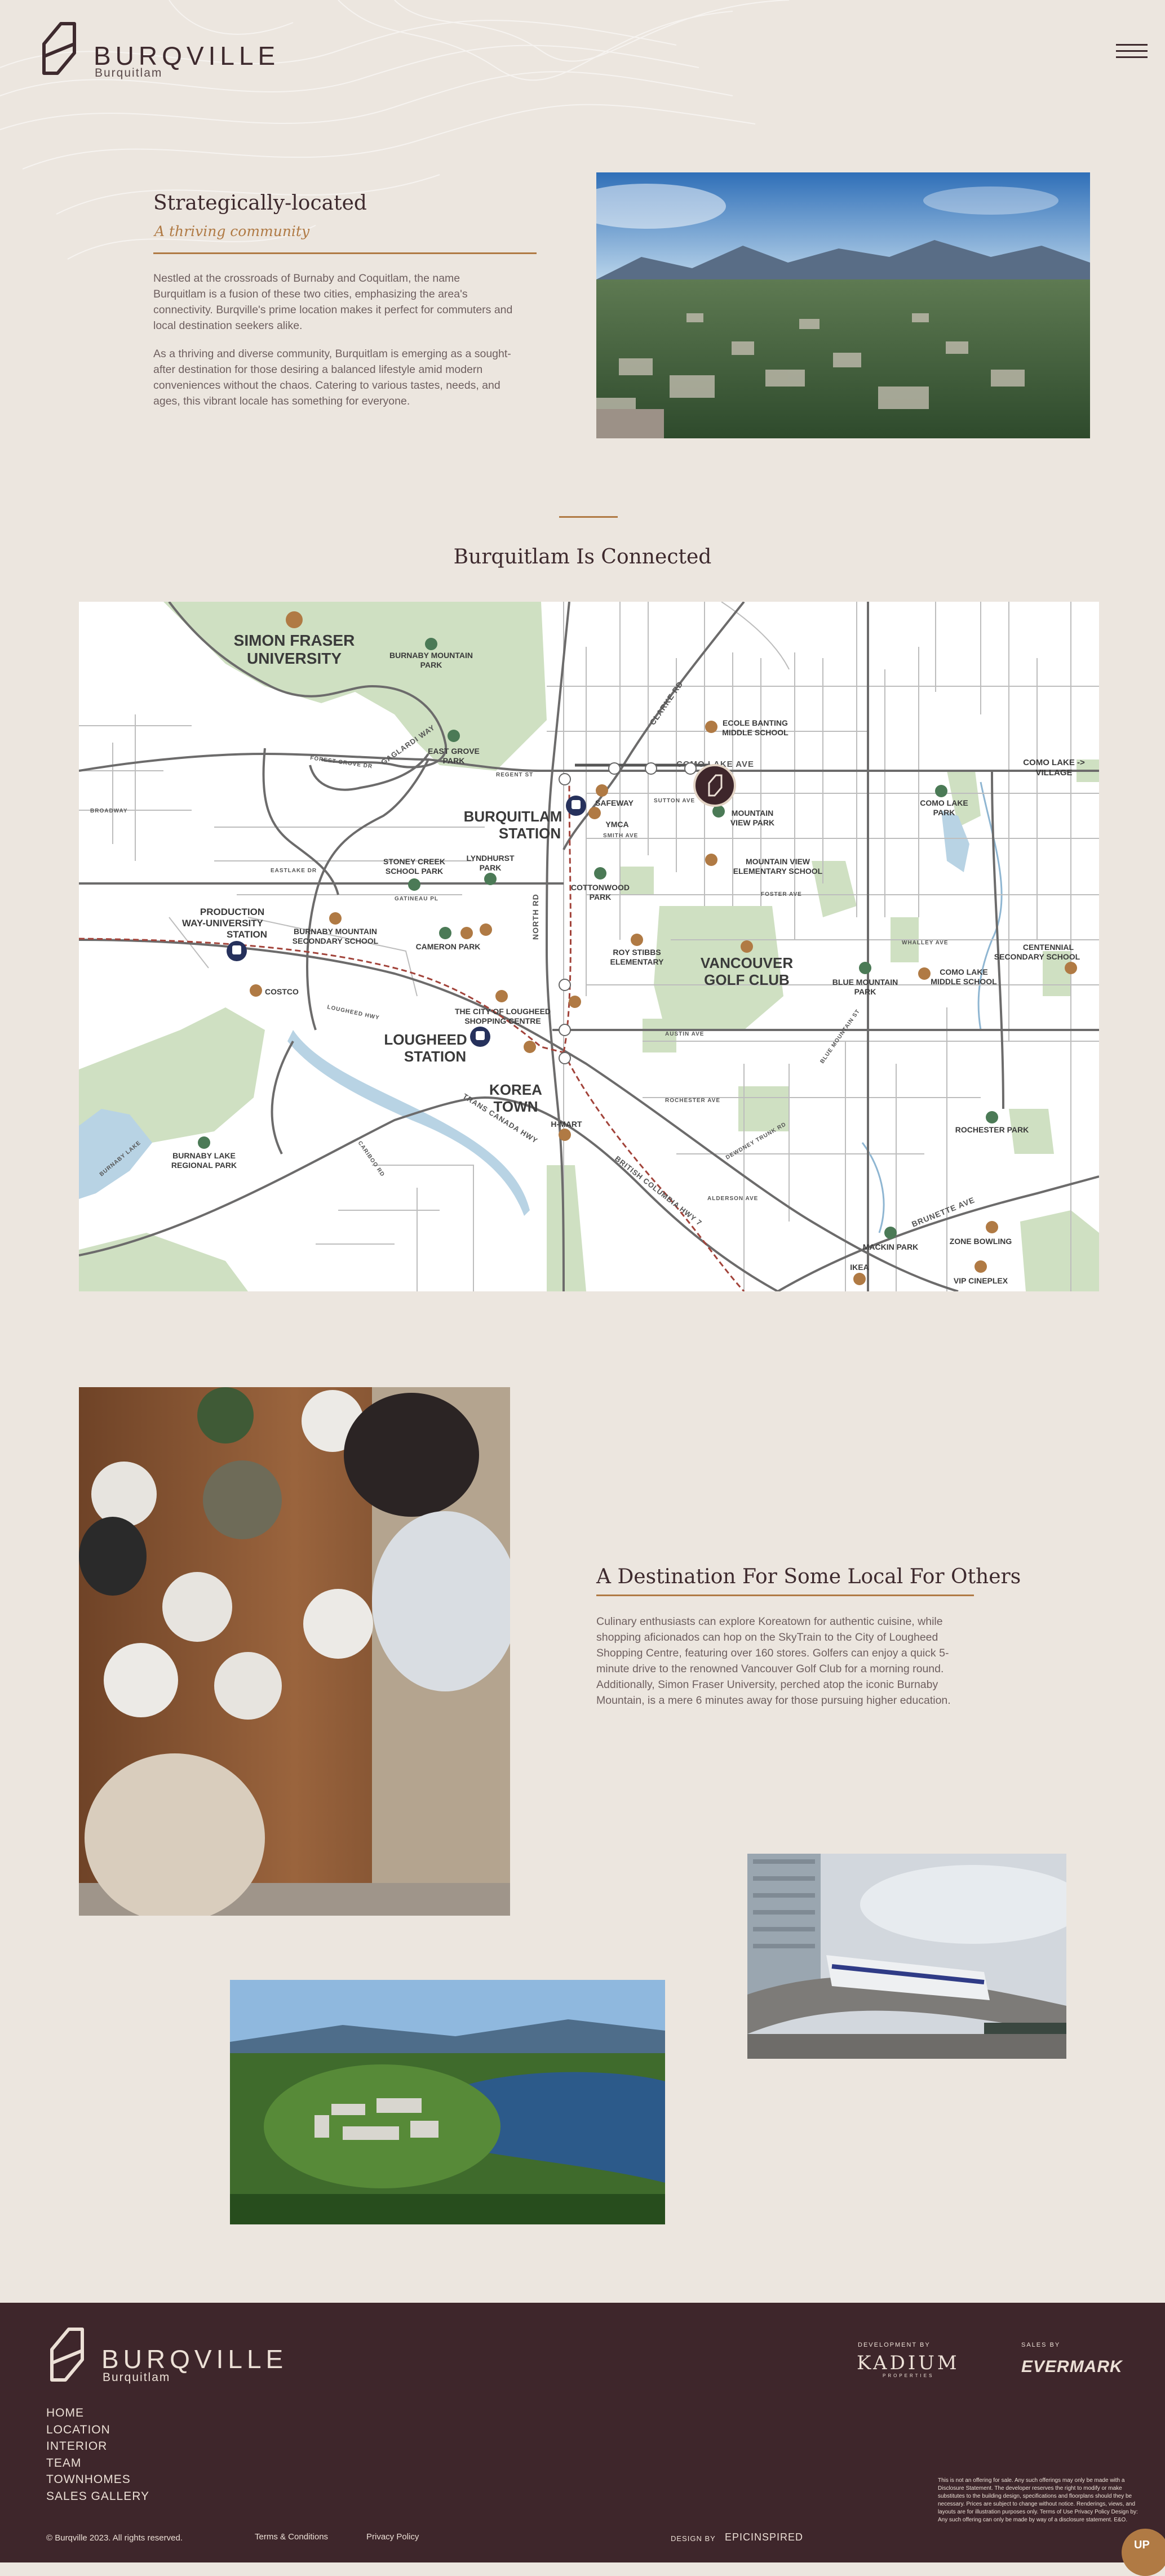 The width and height of the screenshot is (1165, 2576). Describe the element at coordinates (232, 912) in the screenshot. I see `map-label: PRODUCTION` at that location.